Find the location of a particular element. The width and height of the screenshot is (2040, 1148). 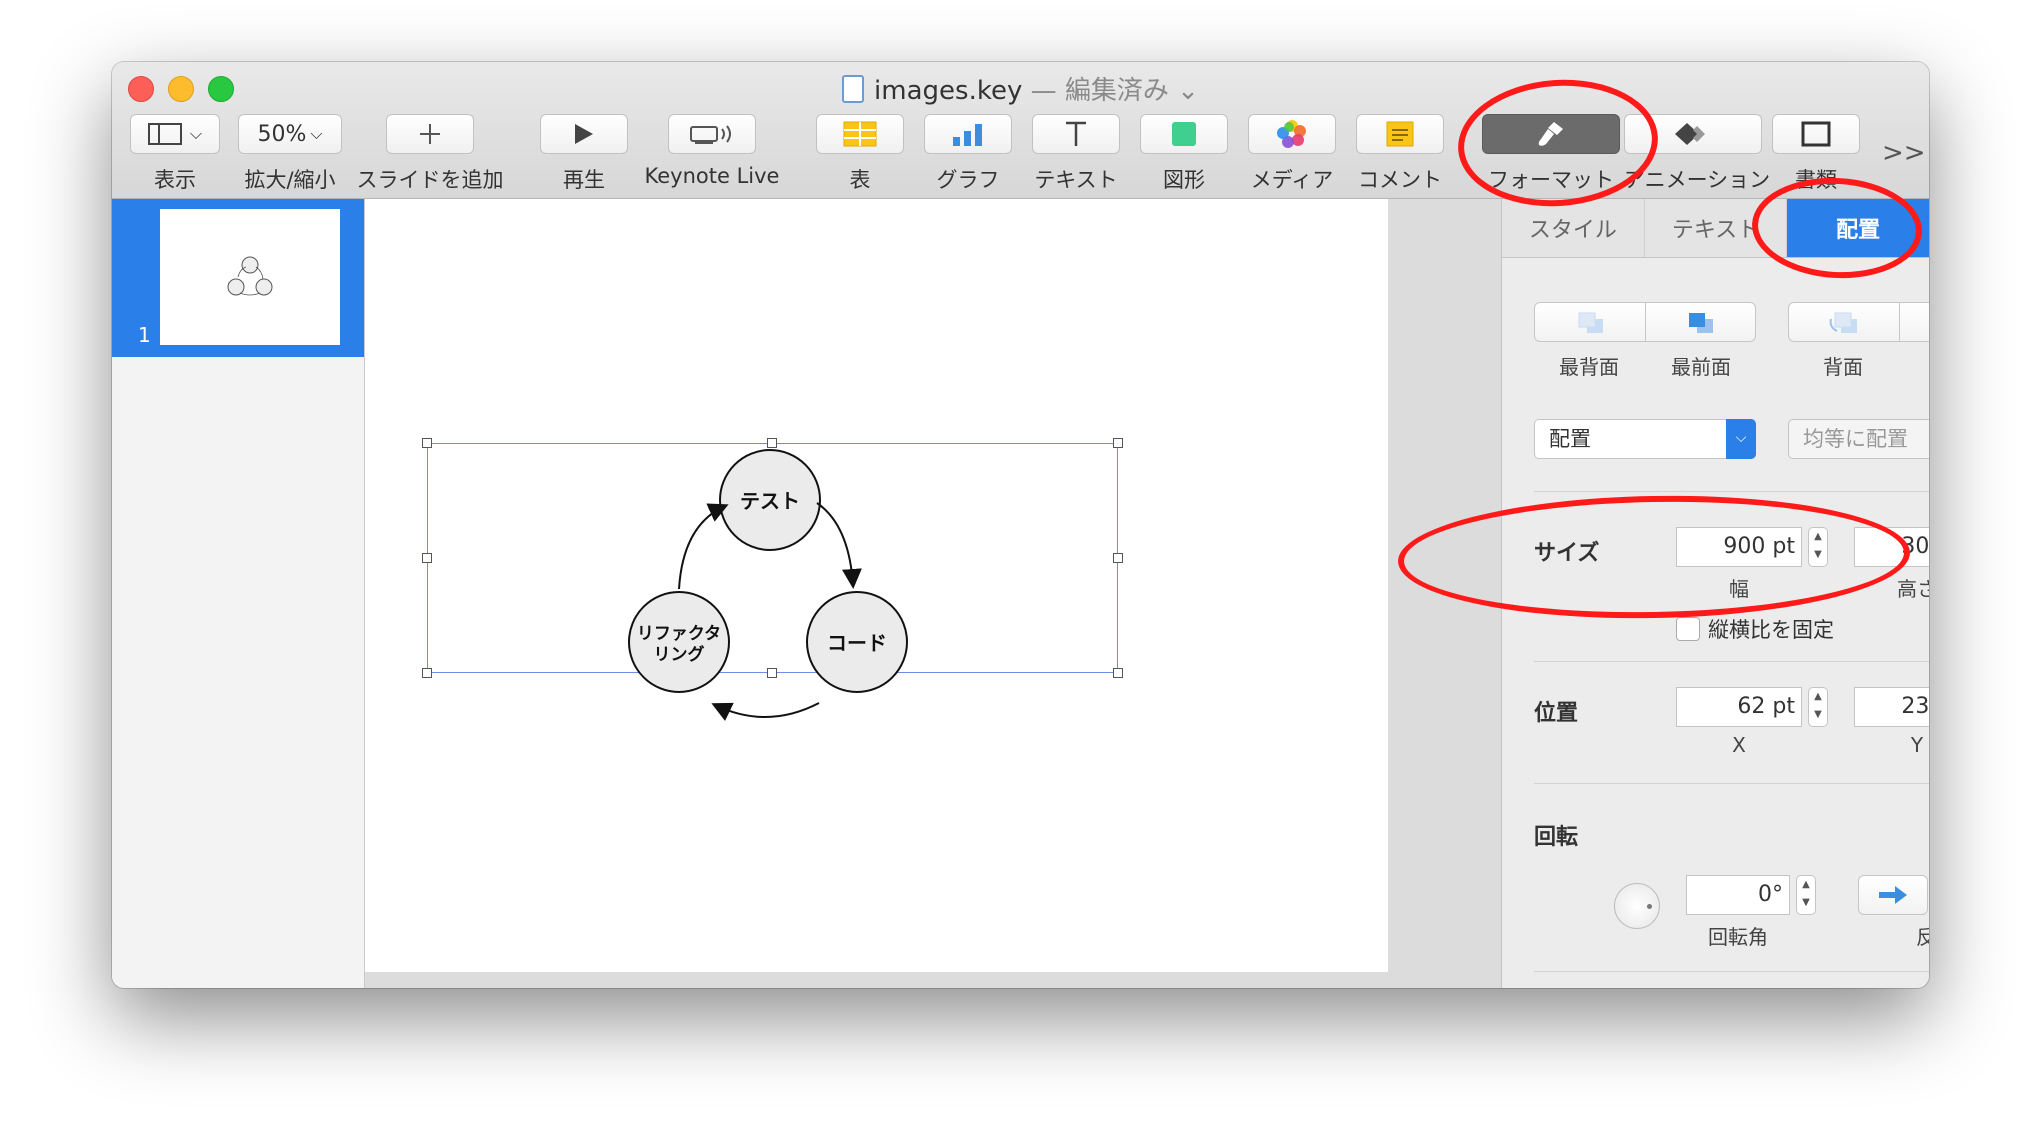

position-y-label: Y is located at coordinates (1917, 745).